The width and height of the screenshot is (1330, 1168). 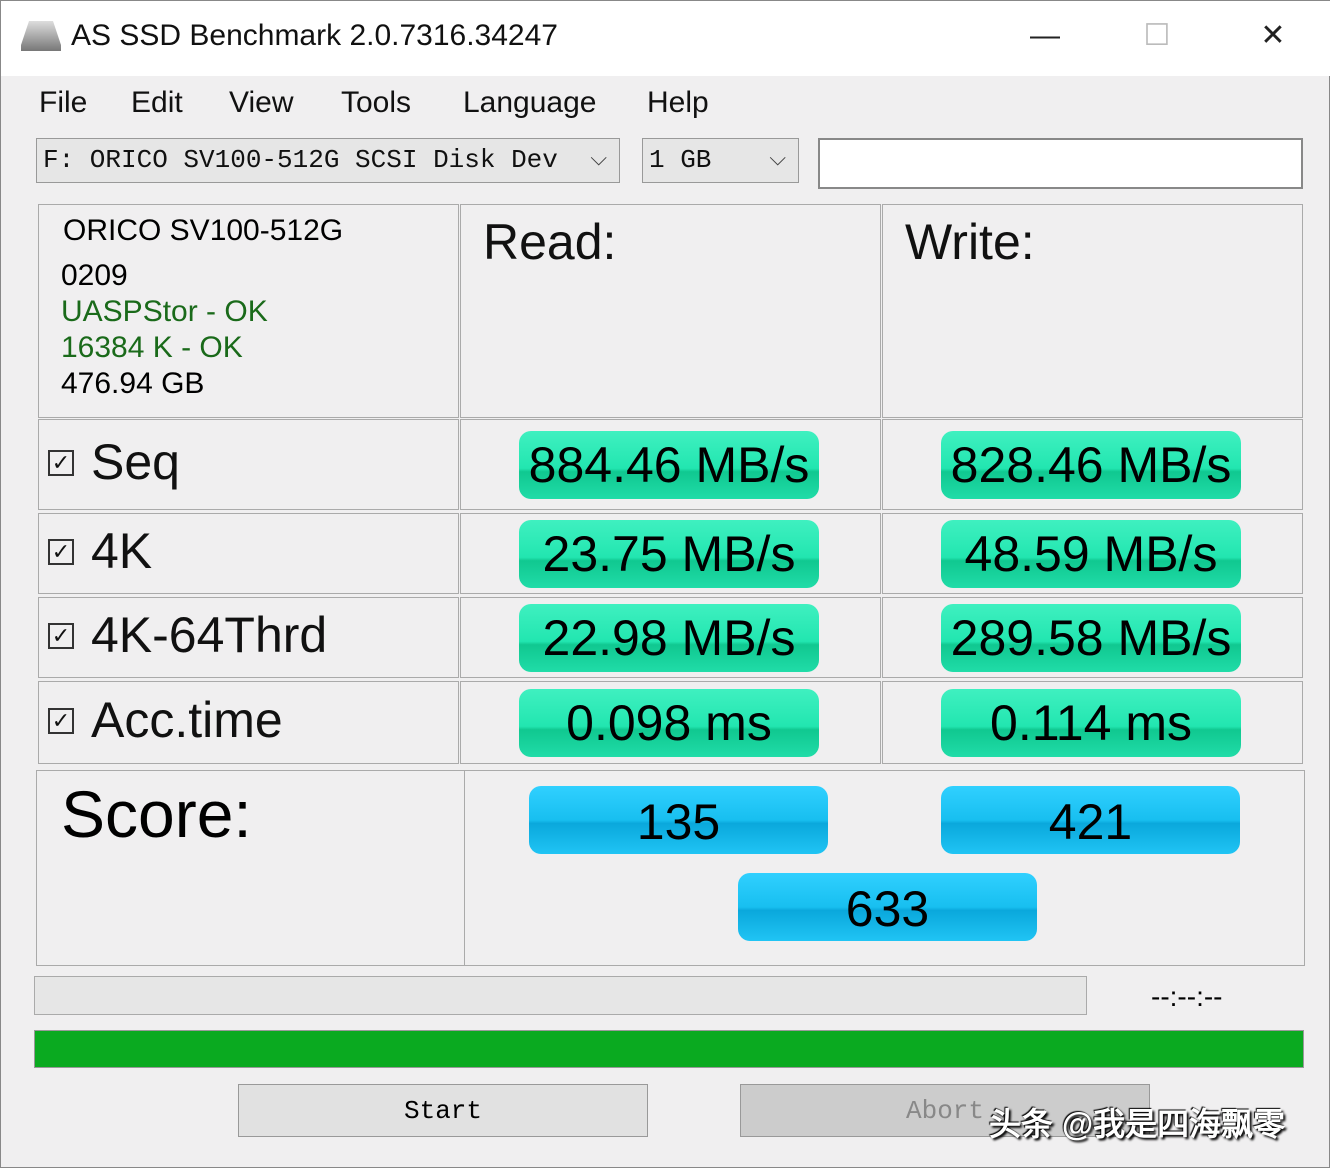 I want to click on status-field, so click(x=1060, y=163).